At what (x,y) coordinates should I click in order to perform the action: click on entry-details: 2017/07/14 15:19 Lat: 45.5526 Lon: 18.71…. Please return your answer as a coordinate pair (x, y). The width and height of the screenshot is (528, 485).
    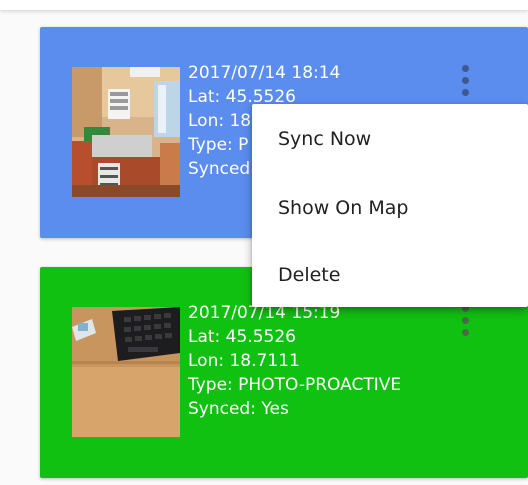
    Looking at the image, I should click on (294, 361).